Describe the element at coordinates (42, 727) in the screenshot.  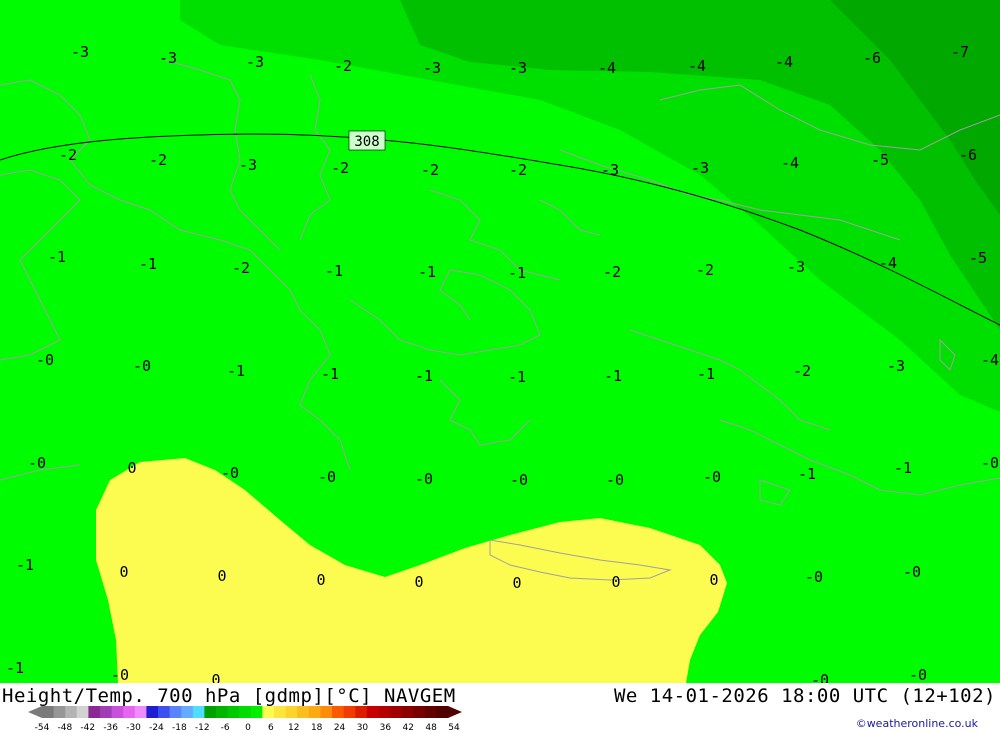
I see `scale-tick-label: -54` at that location.